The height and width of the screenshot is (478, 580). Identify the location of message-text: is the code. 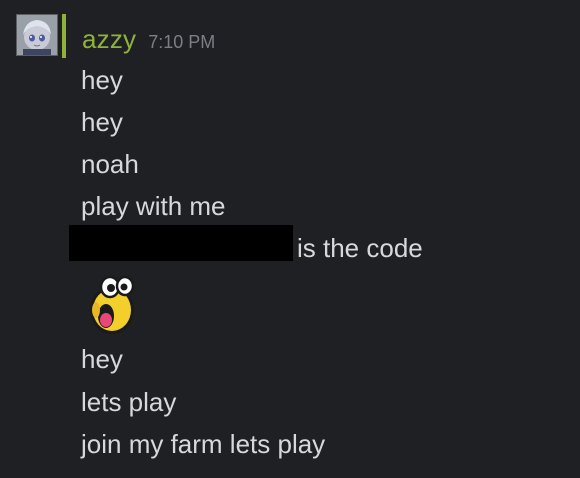
(360, 248).